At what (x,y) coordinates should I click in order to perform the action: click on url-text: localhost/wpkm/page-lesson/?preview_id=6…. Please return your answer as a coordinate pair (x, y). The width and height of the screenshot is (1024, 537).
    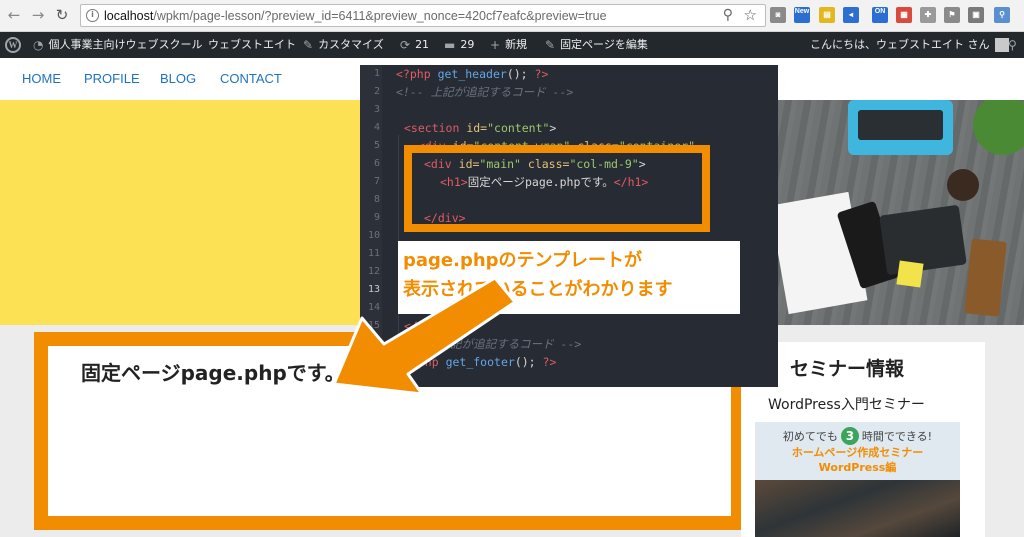
    Looking at the image, I should click on (355, 16).